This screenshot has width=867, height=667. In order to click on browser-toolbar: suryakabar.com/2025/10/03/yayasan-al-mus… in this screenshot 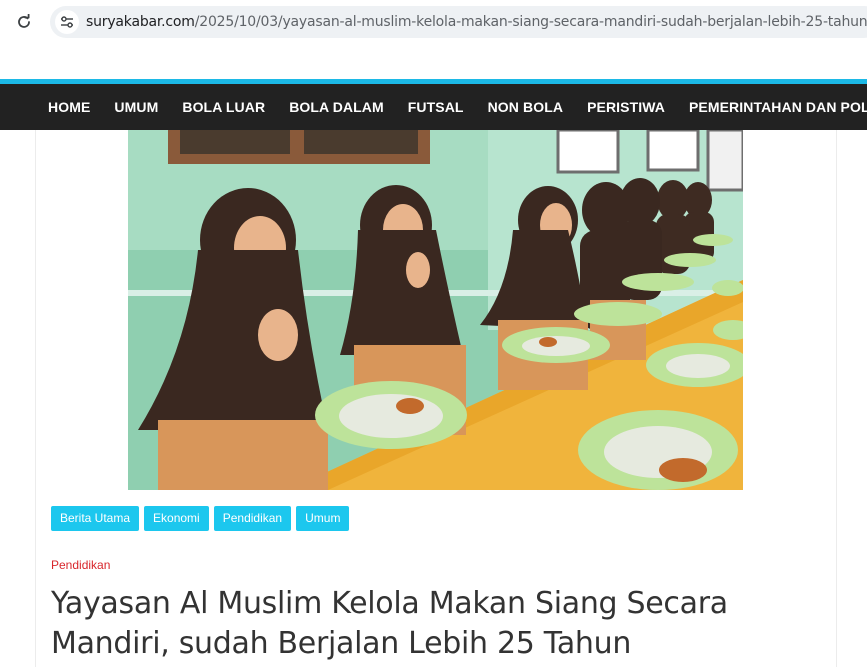, I will do `click(433, 22)`.